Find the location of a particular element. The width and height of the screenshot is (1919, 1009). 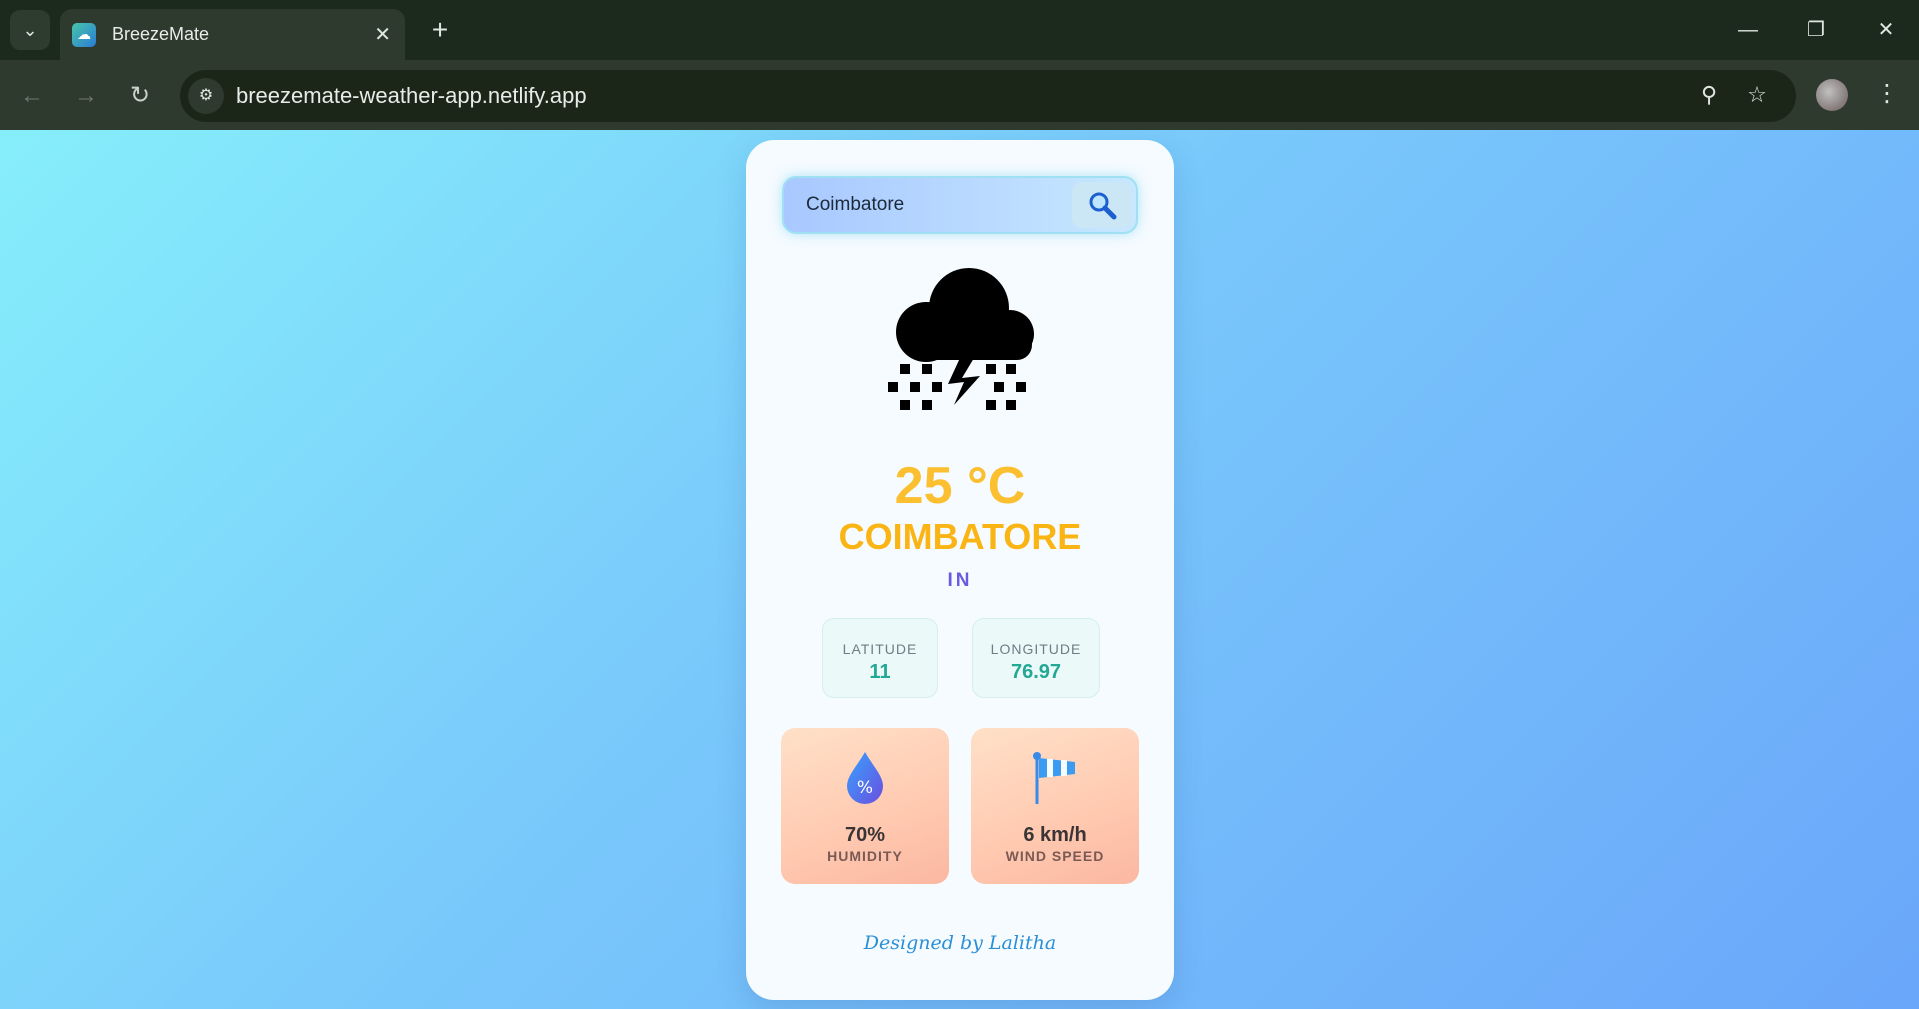

profile-avatar is located at coordinates (1832, 95).